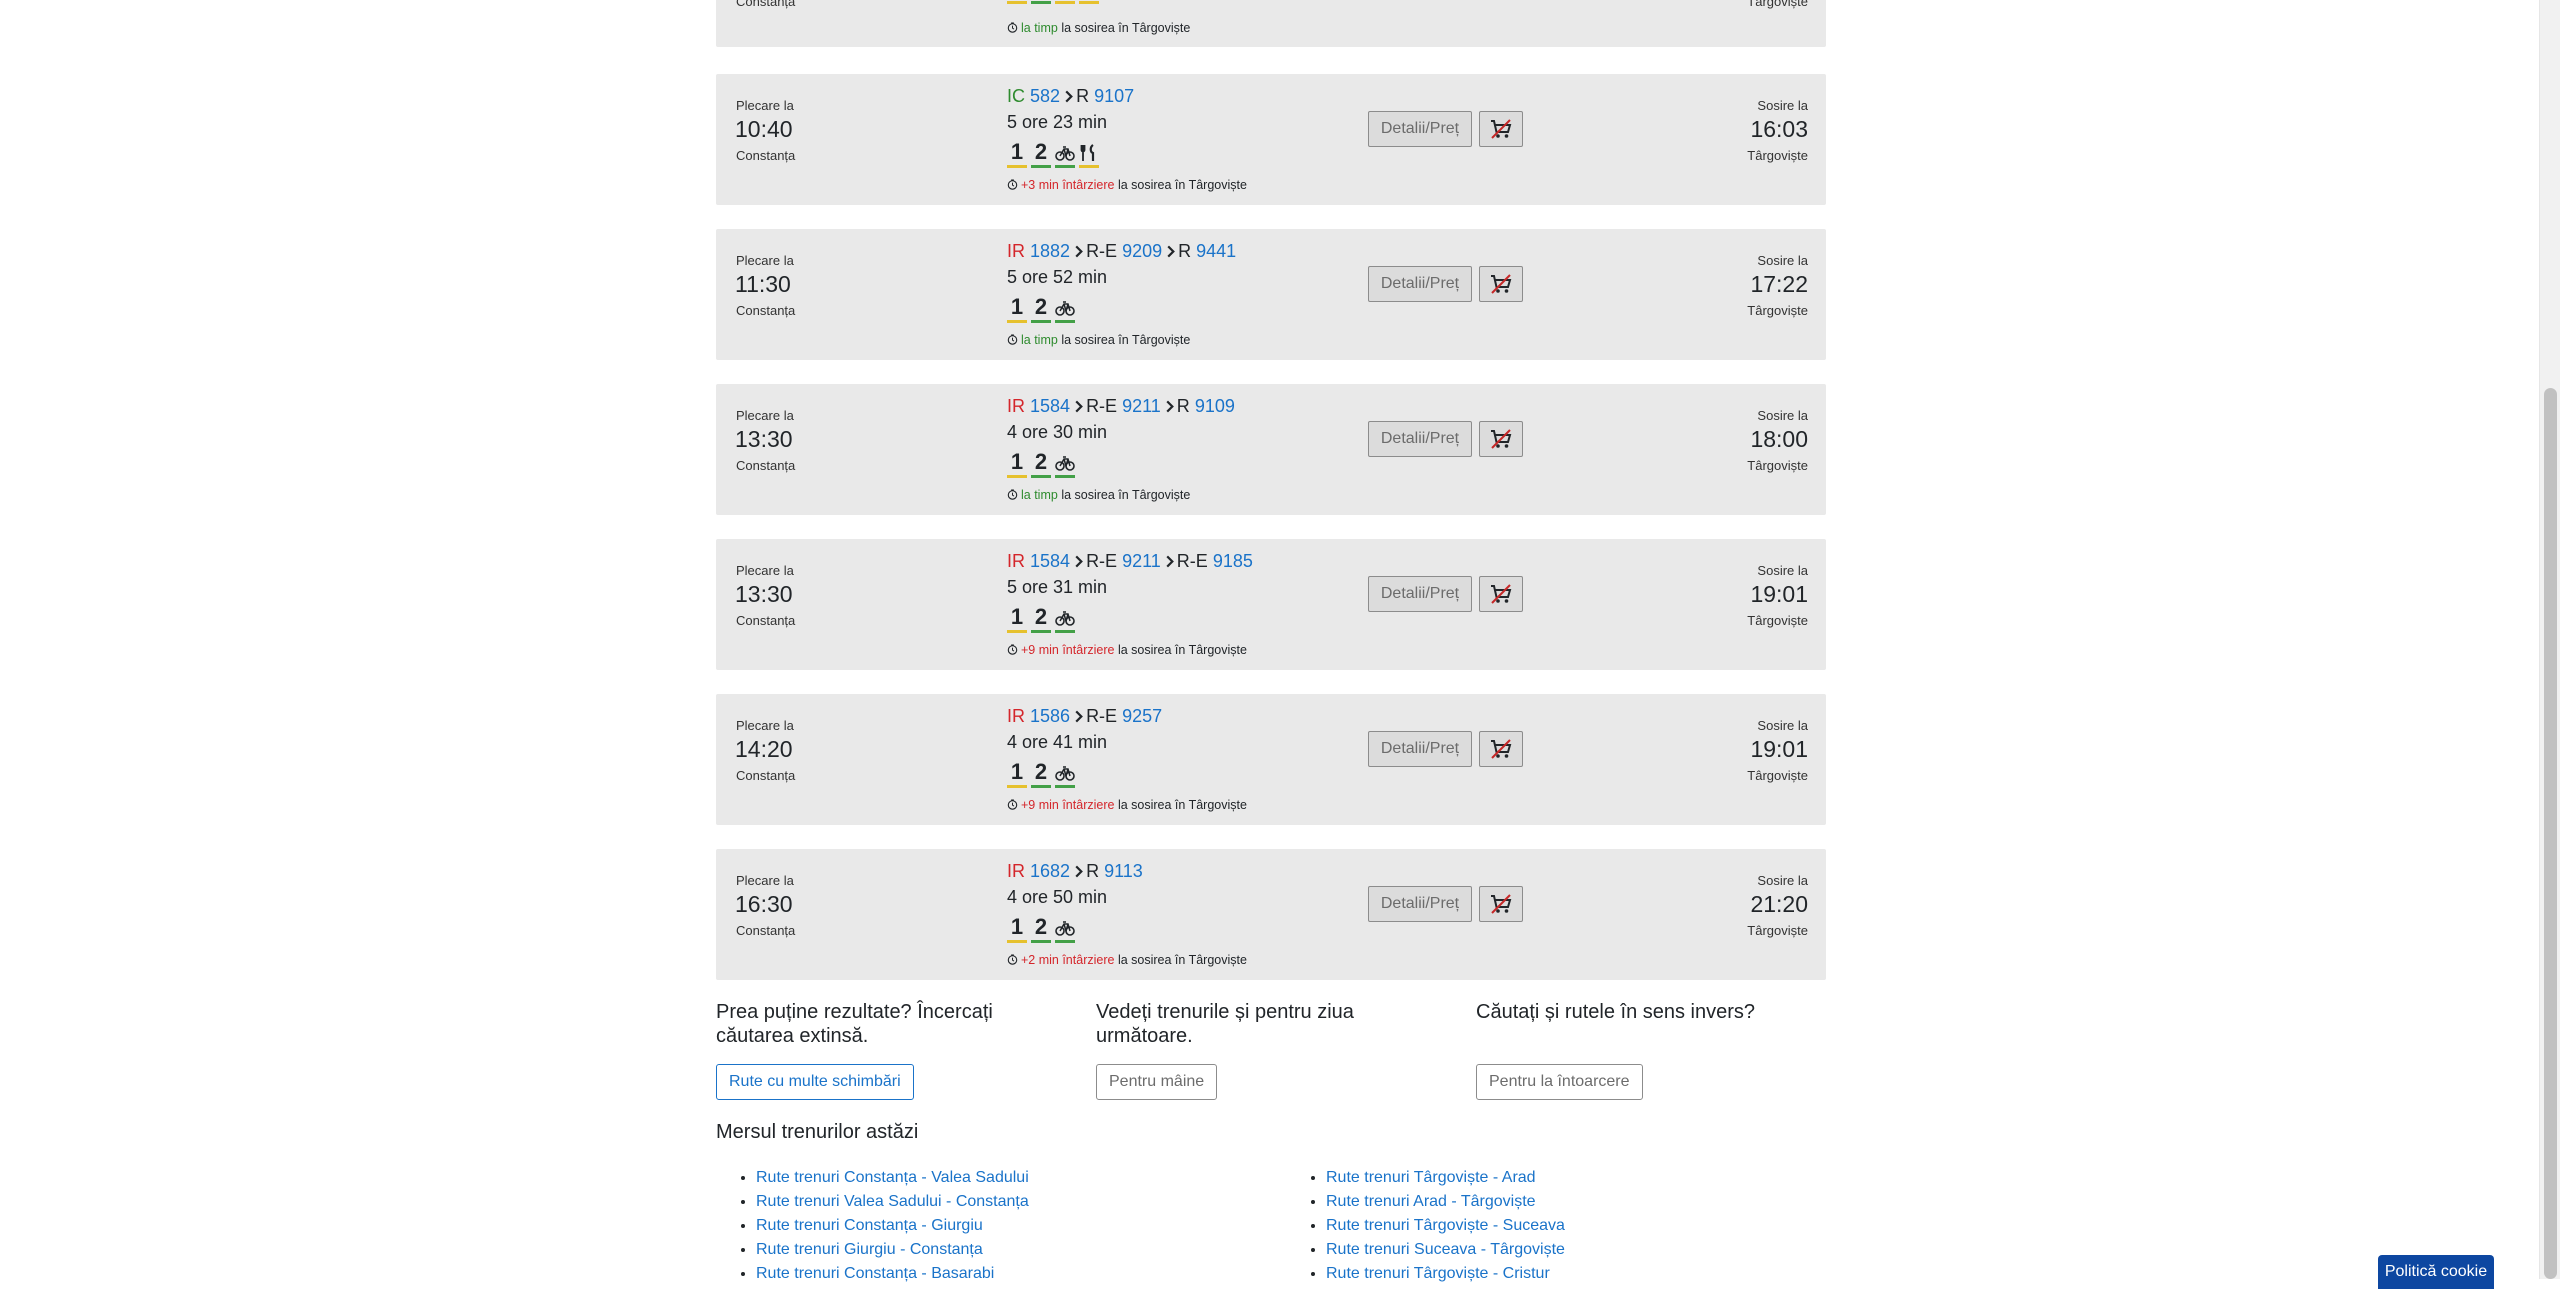 The height and width of the screenshot is (1289, 2560). Describe the element at coordinates (763, 284) in the screenshot. I see `departure-time: 11:30` at that location.